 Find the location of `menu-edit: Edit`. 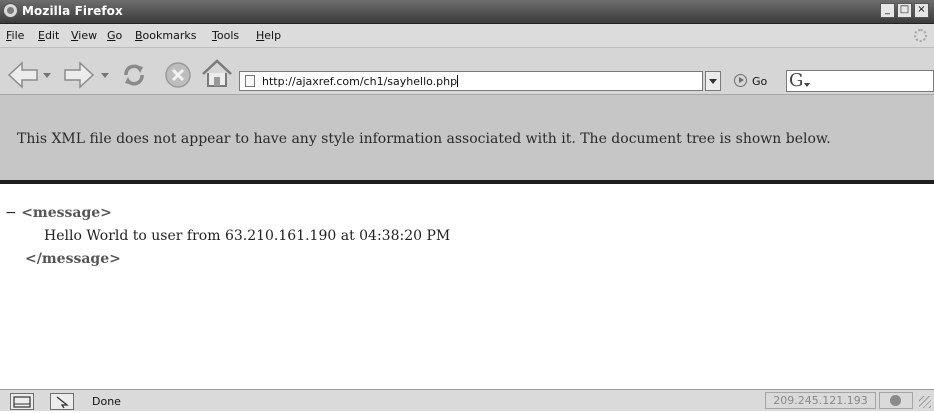

menu-edit: Edit is located at coordinates (48, 35).